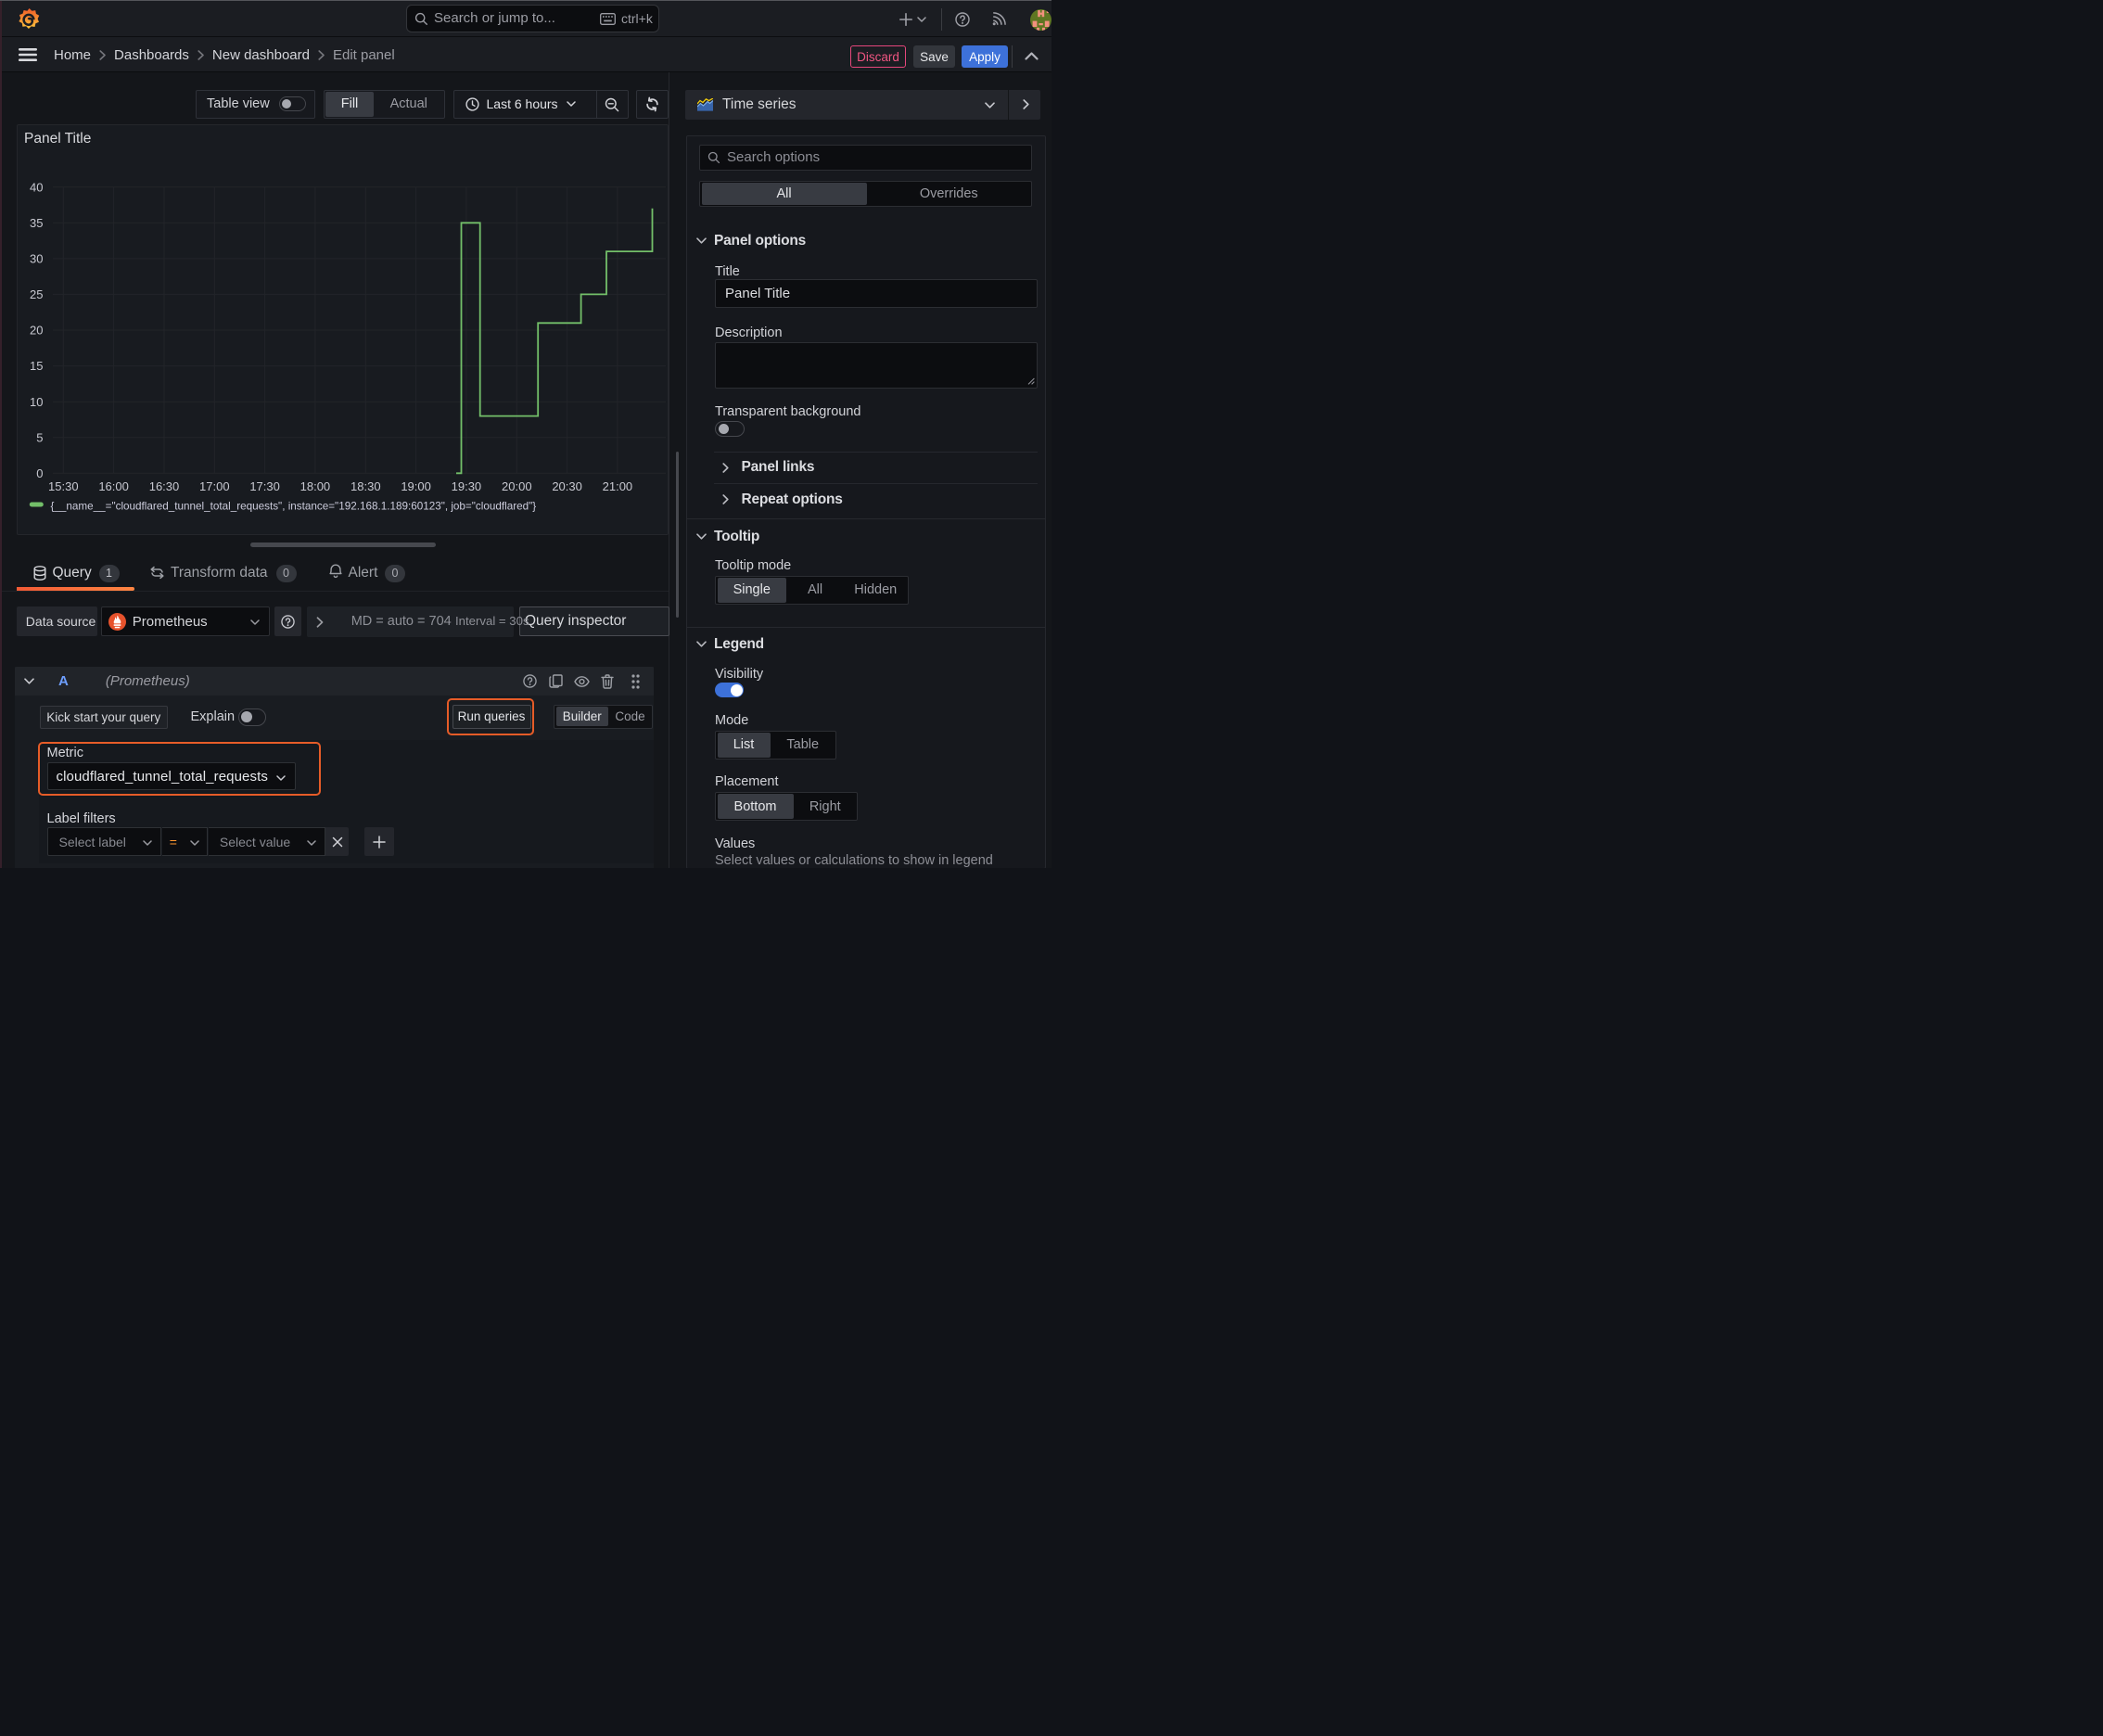 The image size is (2103, 1736). I want to click on svg-text: 15:30, so click(63, 486).